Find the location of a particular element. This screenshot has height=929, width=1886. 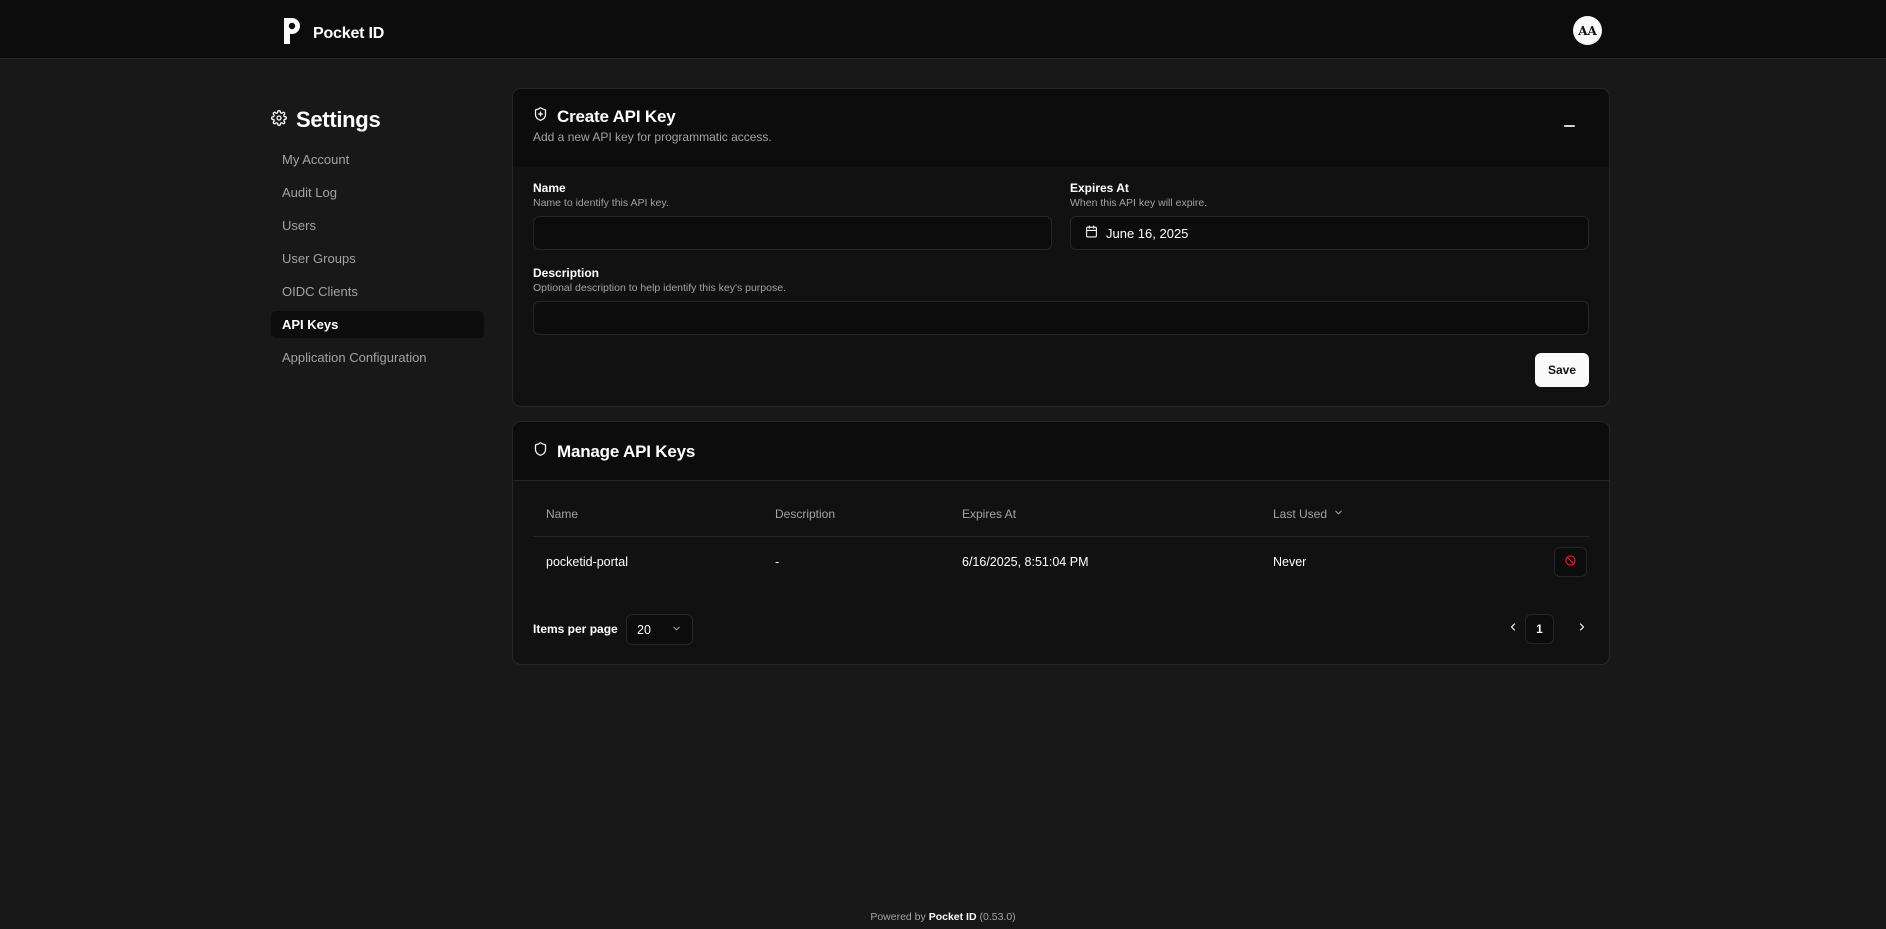

expires-at-date-picker: June 16, 2025 is located at coordinates (1329, 233).